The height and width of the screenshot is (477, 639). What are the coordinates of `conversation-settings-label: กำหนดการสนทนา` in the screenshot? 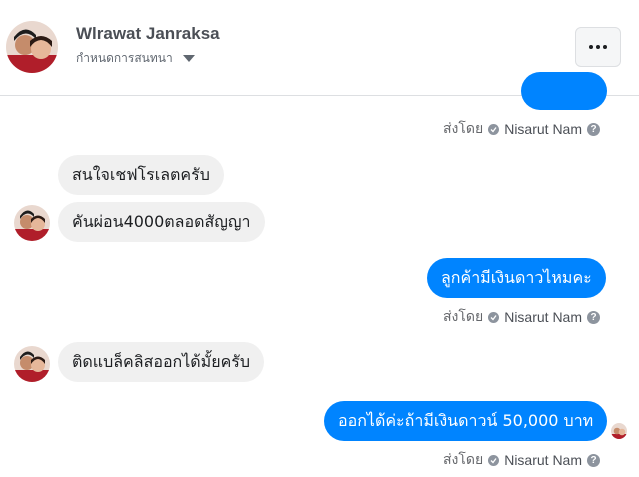 It's located at (124, 58).